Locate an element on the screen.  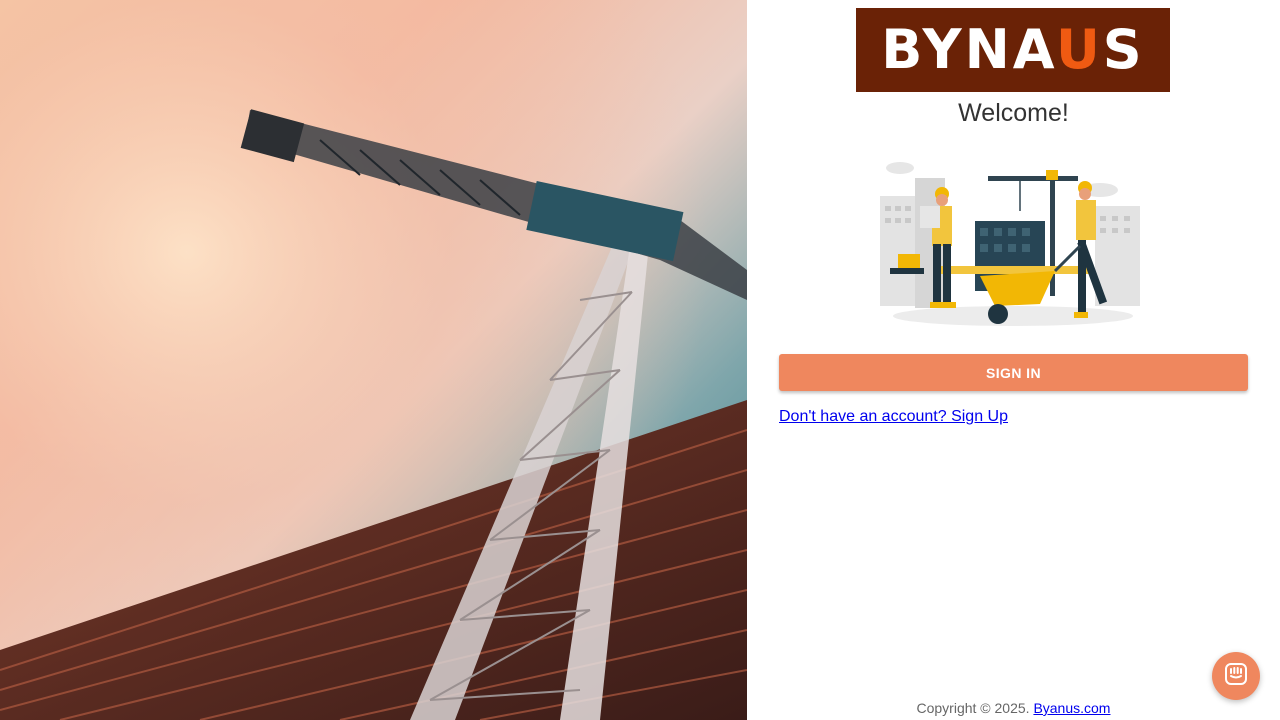
footer: Copyright © 2025. Byanus.com is located at coordinates (1013, 708).